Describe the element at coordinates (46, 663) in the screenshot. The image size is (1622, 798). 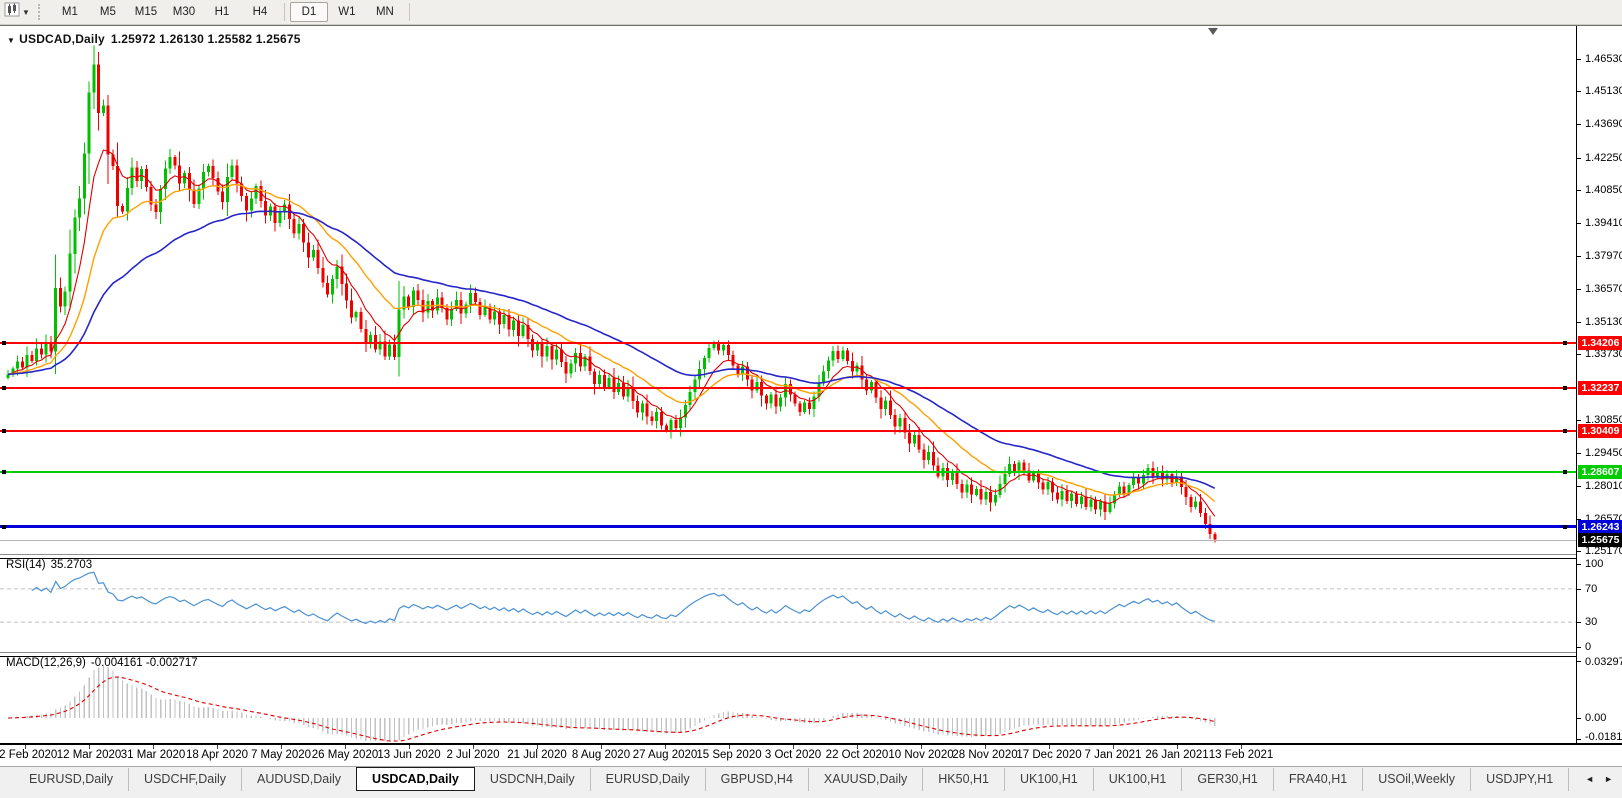
I see `macd-name: MACD(12,26,9)` at that location.